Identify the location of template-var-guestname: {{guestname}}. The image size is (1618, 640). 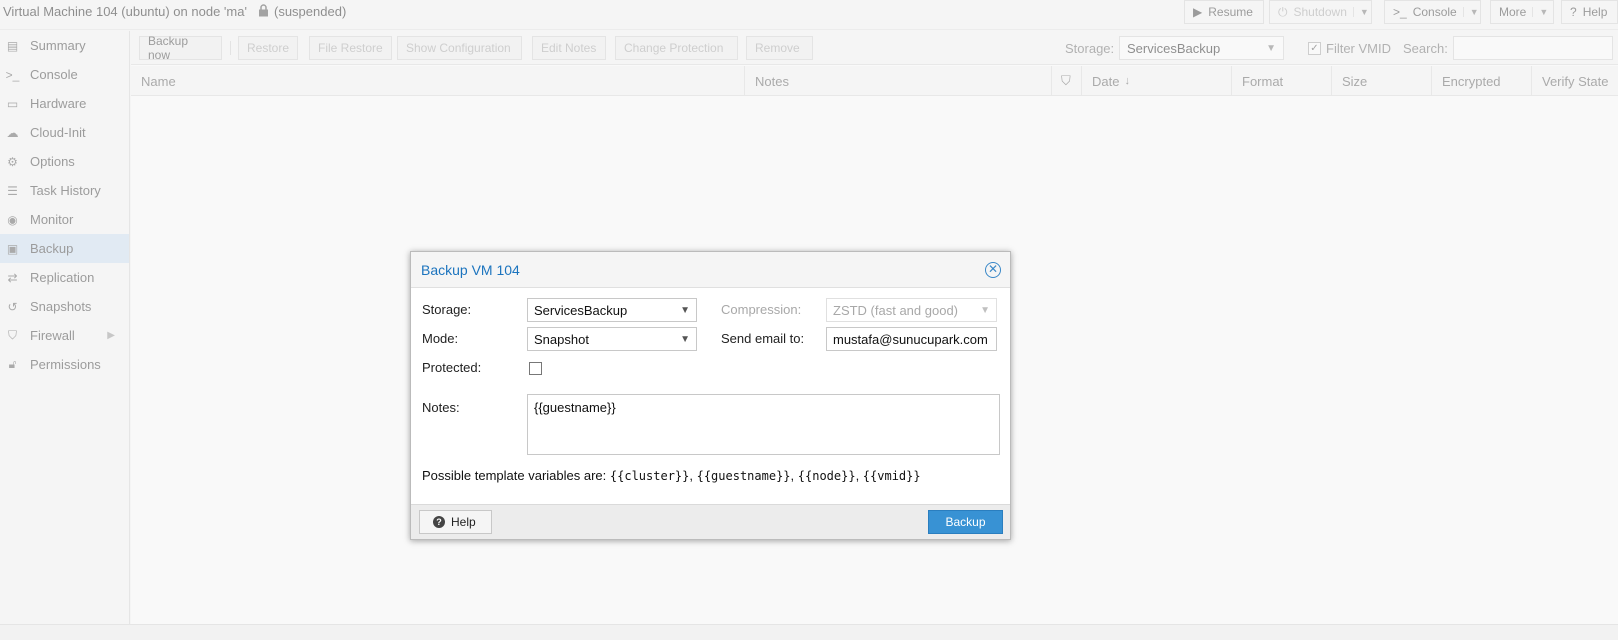
(743, 476).